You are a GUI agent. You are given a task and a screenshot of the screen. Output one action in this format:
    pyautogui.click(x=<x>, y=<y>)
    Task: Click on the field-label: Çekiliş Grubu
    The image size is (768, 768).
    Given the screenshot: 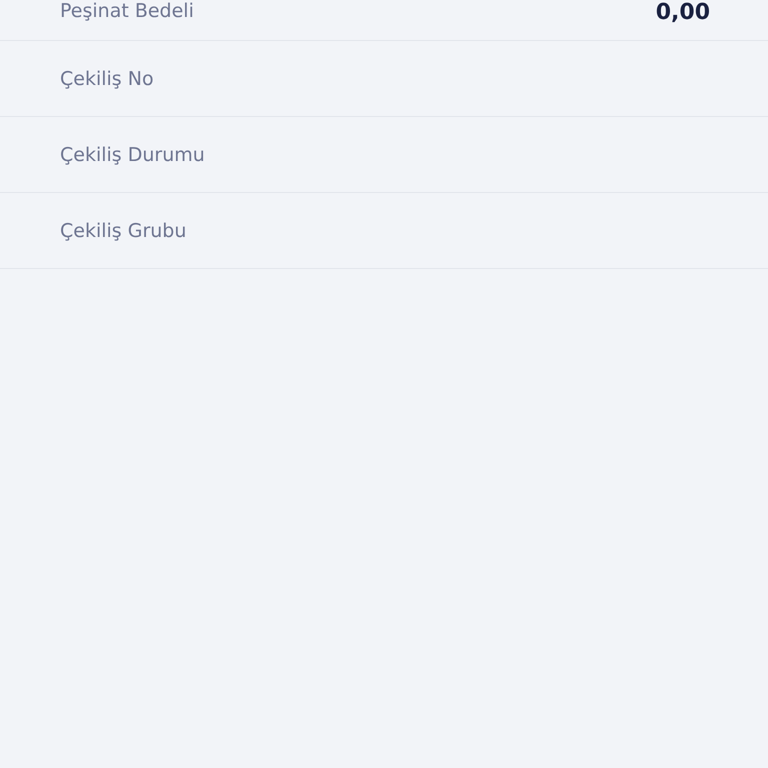 What is the action you would take?
    pyautogui.click(x=123, y=231)
    